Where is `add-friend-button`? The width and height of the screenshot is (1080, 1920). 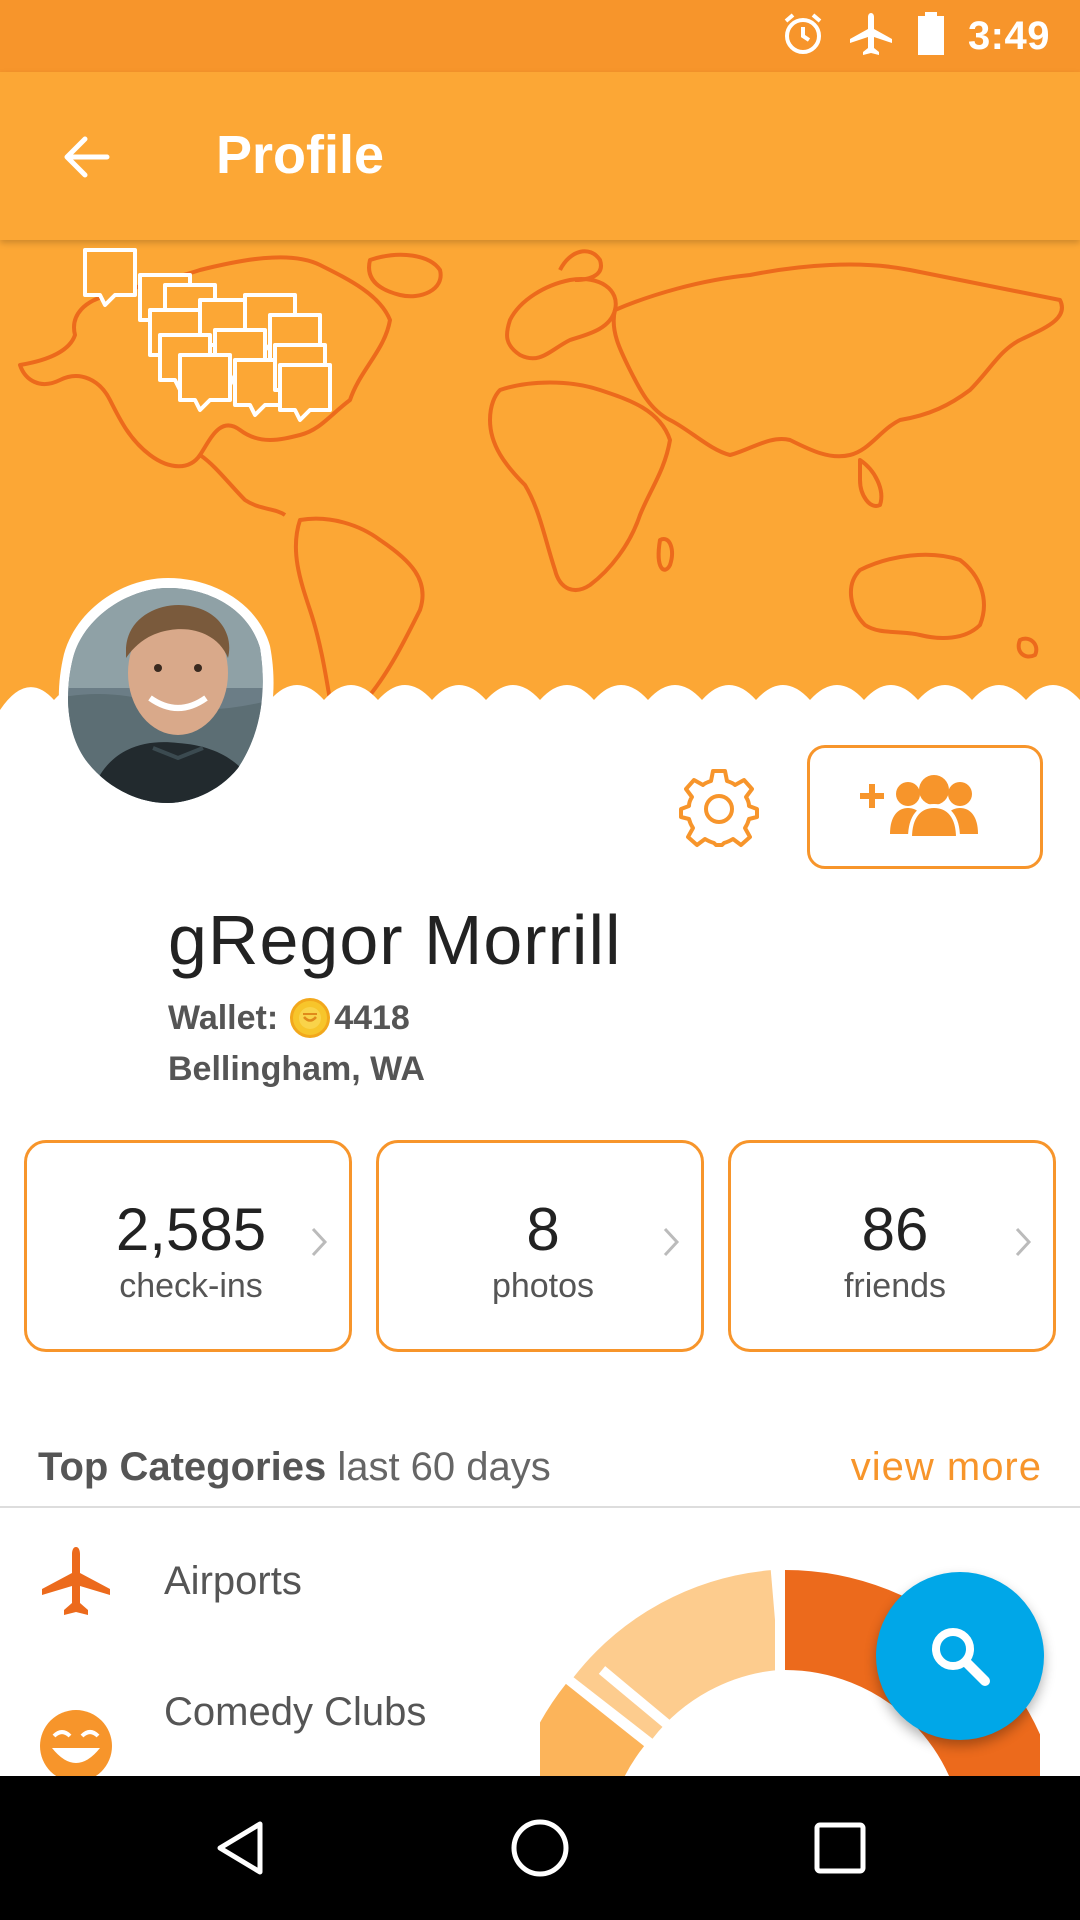 add-friend-button is located at coordinates (925, 807).